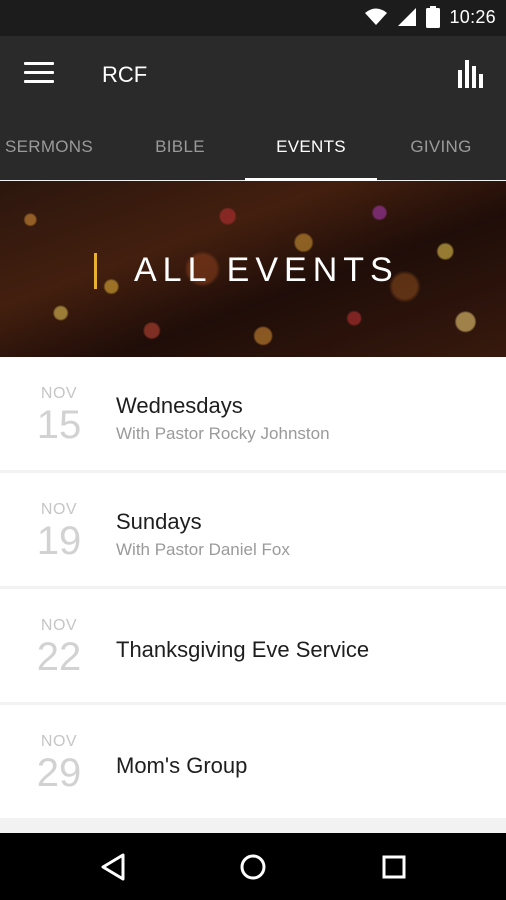 The width and height of the screenshot is (506, 900). I want to click on wifi-icon, so click(376, 16).